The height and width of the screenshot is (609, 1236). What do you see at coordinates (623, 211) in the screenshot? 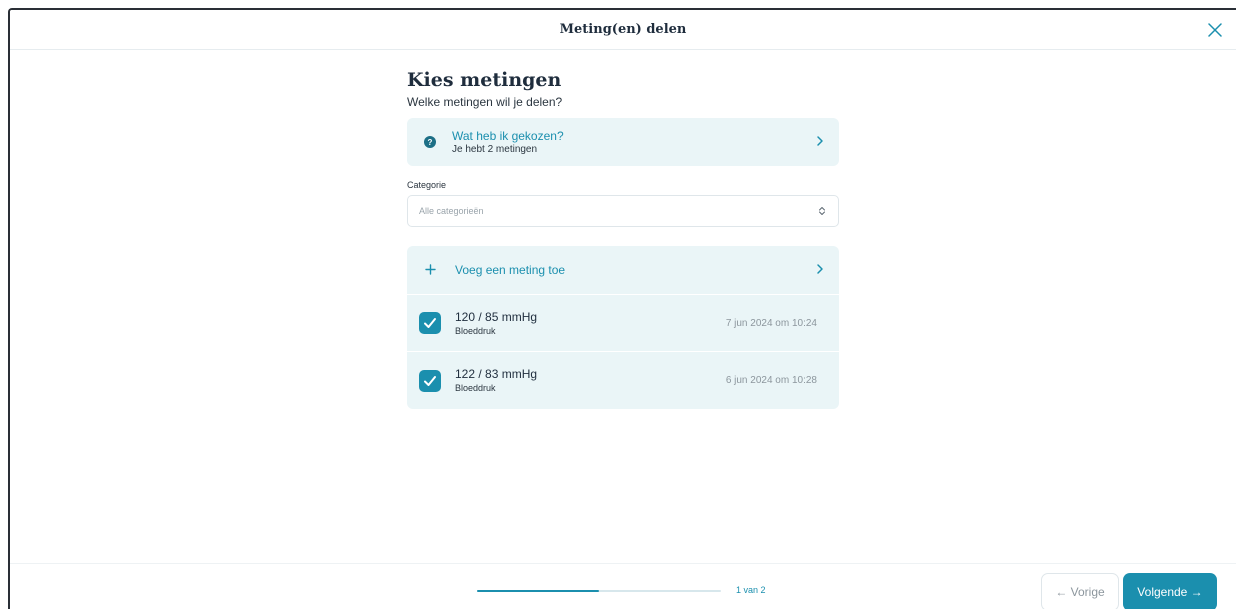
I see `category-select: Alle categorieën` at bounding box center [623, 211].